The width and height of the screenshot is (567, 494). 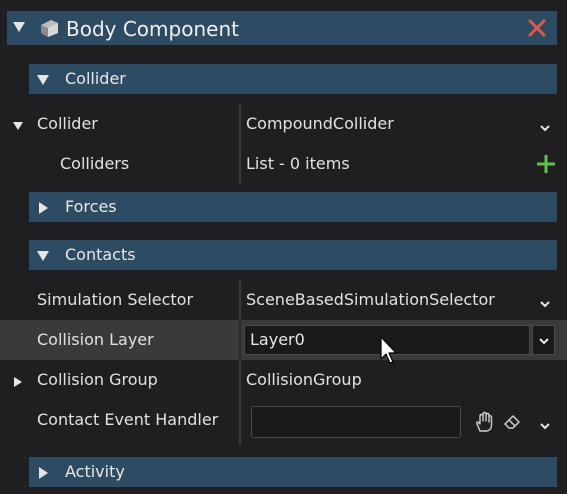 What do you see at coordinates (19, 28) in the screenshot?
I see `collapse-triangle-icon` at bounding box center [19, 28].